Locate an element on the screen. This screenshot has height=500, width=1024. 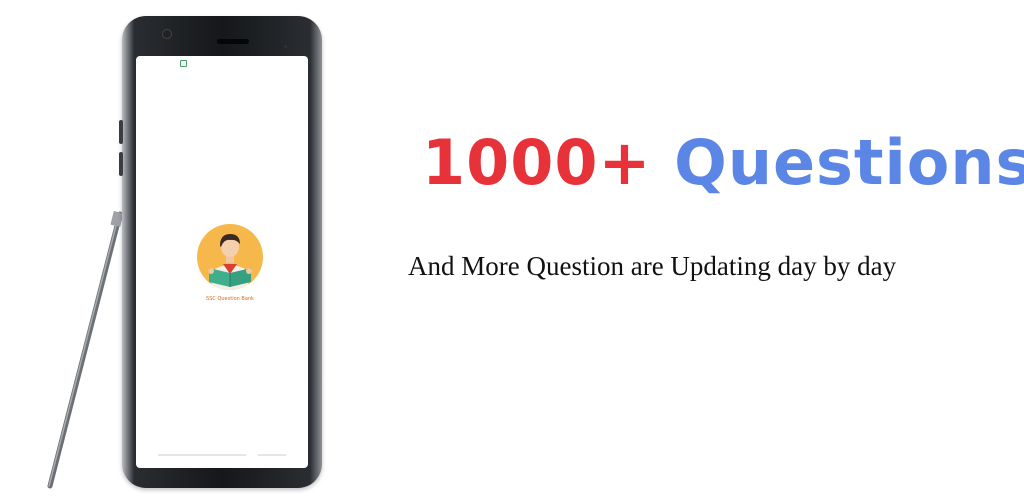
headline-number: 1000+ is located at coordinates (537, 162).